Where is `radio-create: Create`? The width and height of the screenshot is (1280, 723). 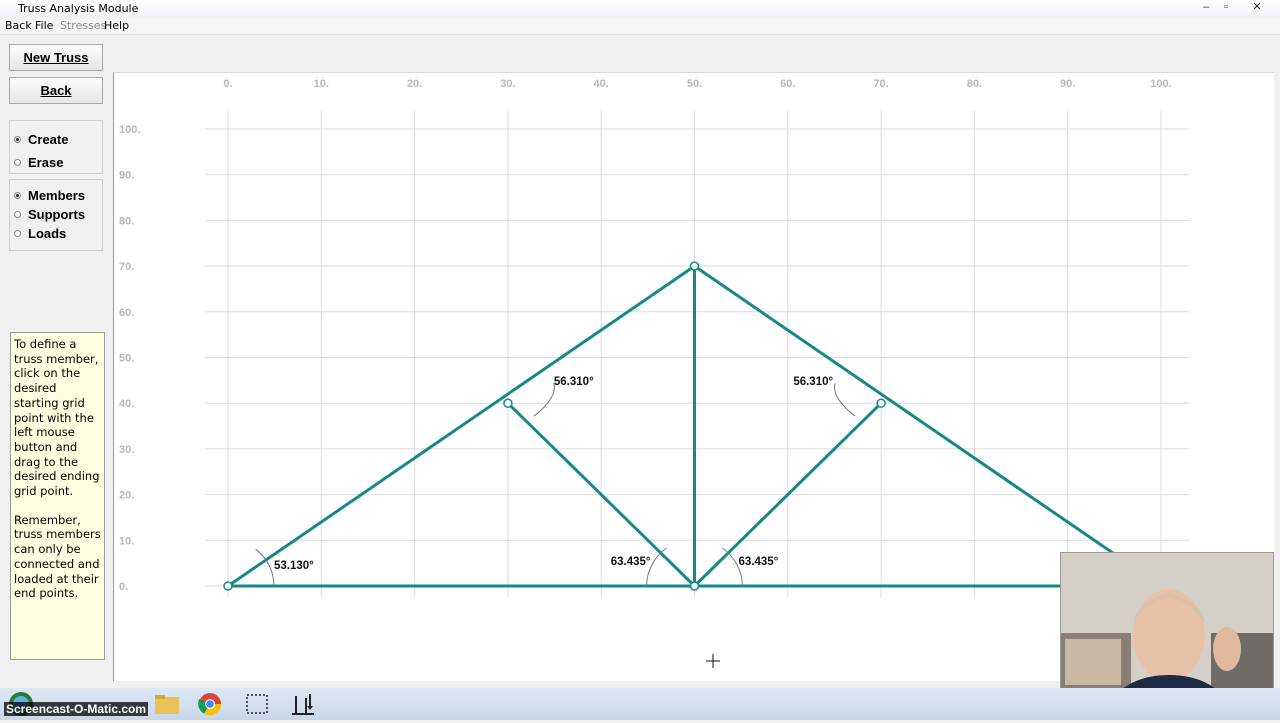
radio-create: Create is located at coordinates (41, 139).